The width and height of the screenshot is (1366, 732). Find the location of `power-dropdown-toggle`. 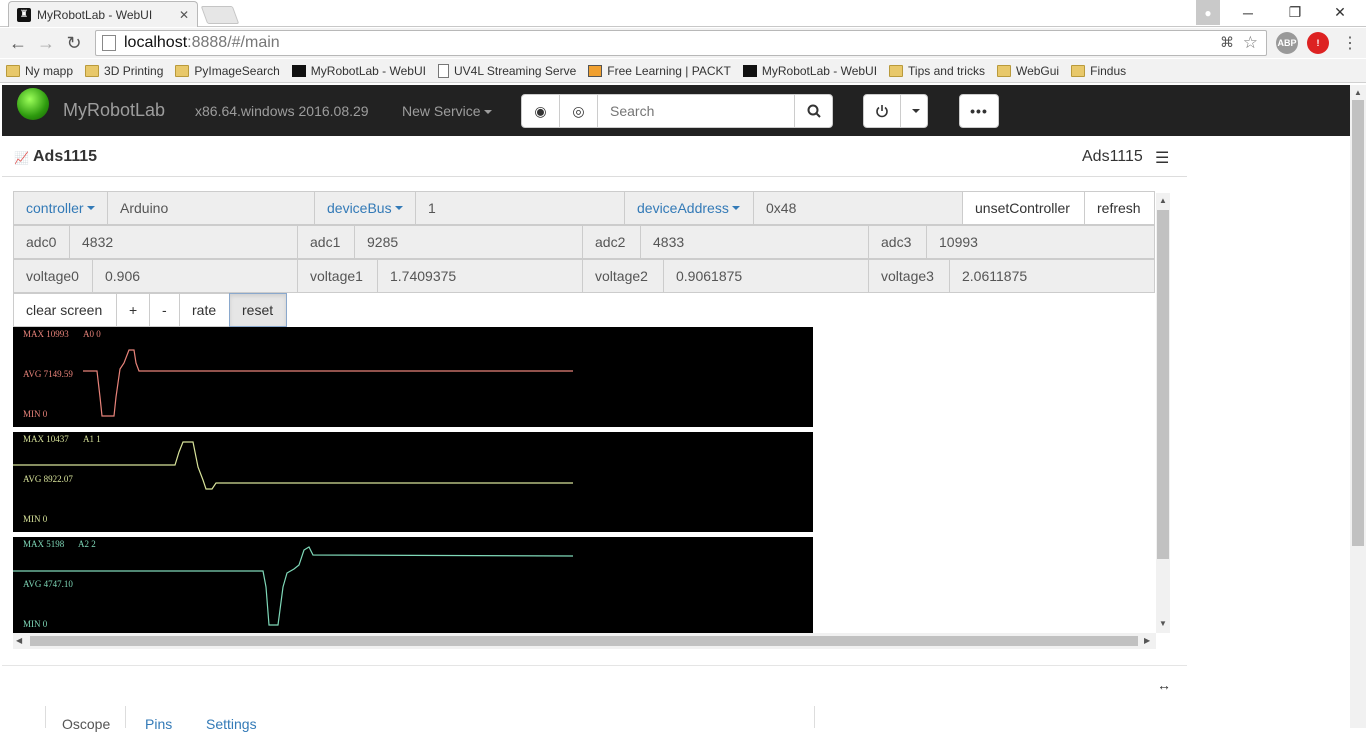

power-dropdown-toggle is located at coordinates (914, 111).